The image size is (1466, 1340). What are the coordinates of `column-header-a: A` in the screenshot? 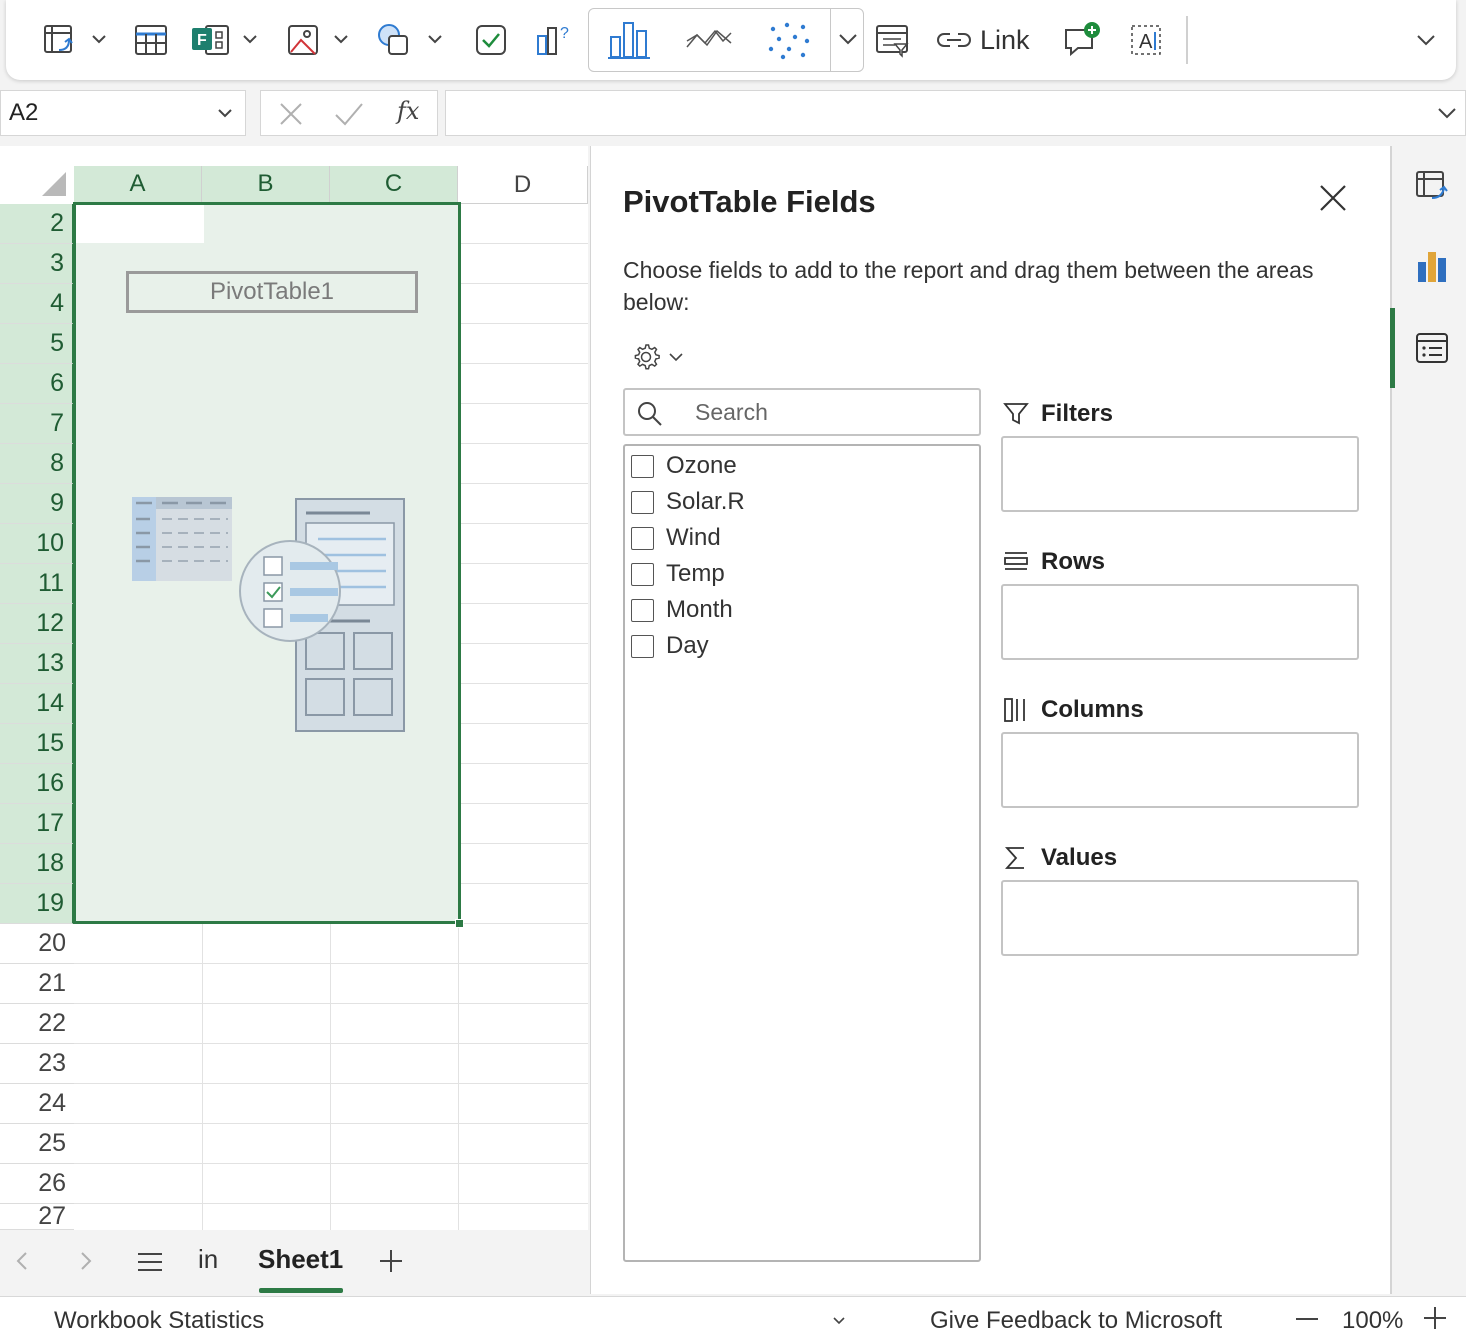 It's located at (138, 185).